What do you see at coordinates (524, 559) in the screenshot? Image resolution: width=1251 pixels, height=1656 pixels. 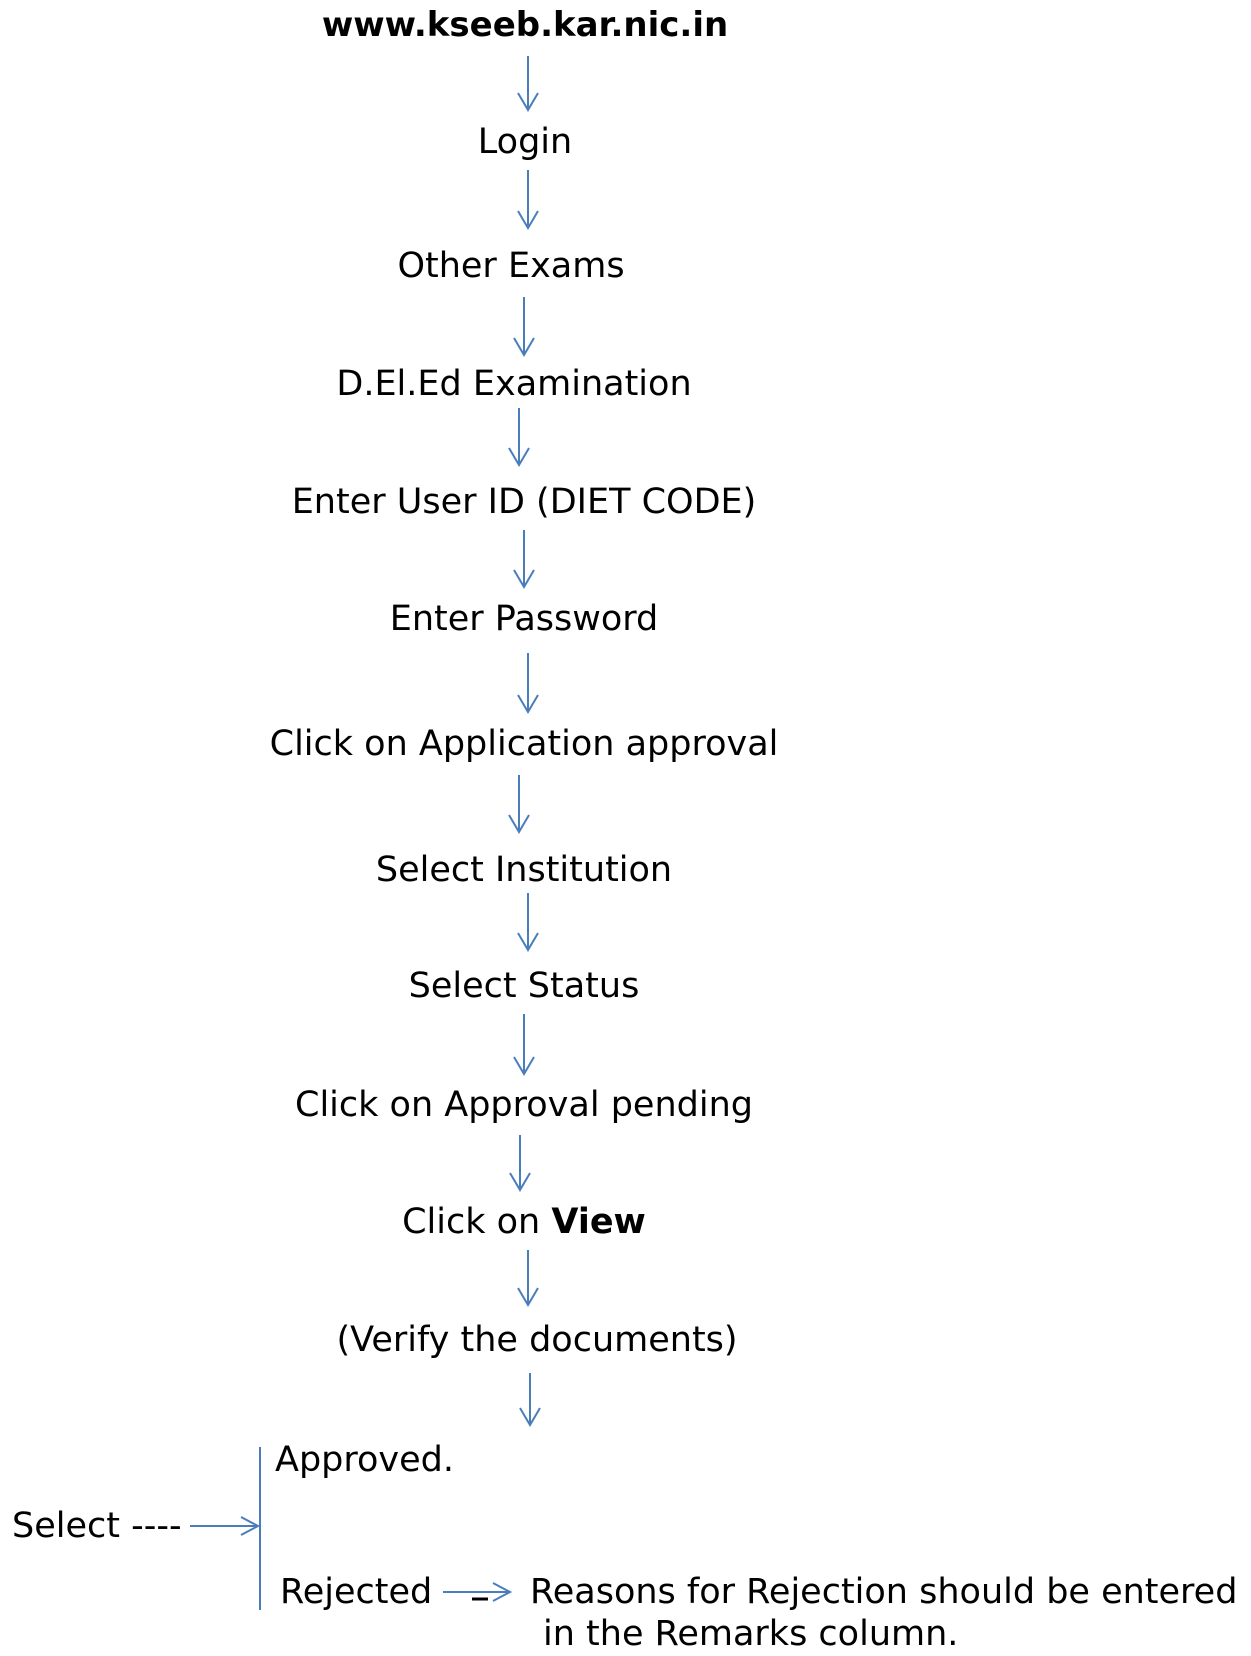 I see `arrow-user-id-to-password` at bounding box center [524, 559].